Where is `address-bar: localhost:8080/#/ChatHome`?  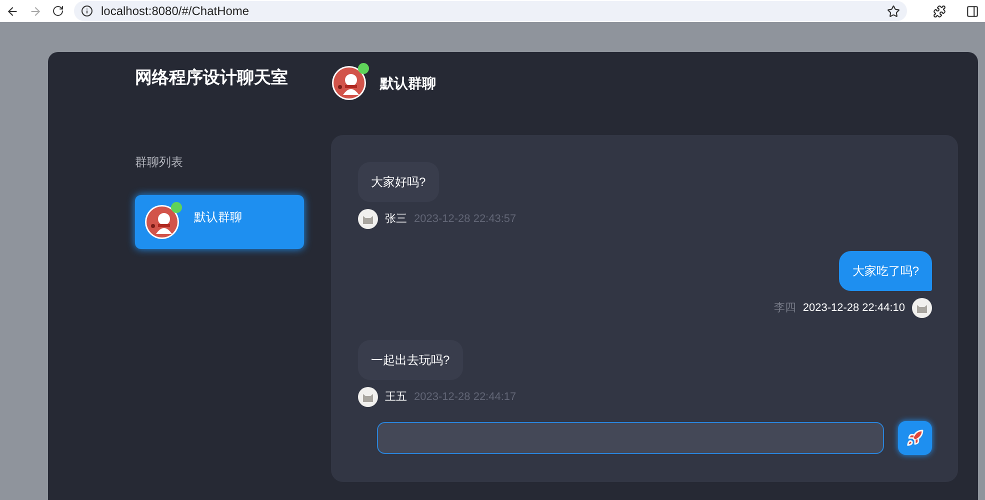
address-bar: localhost:8080/#/ChatHome is located at coordinates (490, 11).